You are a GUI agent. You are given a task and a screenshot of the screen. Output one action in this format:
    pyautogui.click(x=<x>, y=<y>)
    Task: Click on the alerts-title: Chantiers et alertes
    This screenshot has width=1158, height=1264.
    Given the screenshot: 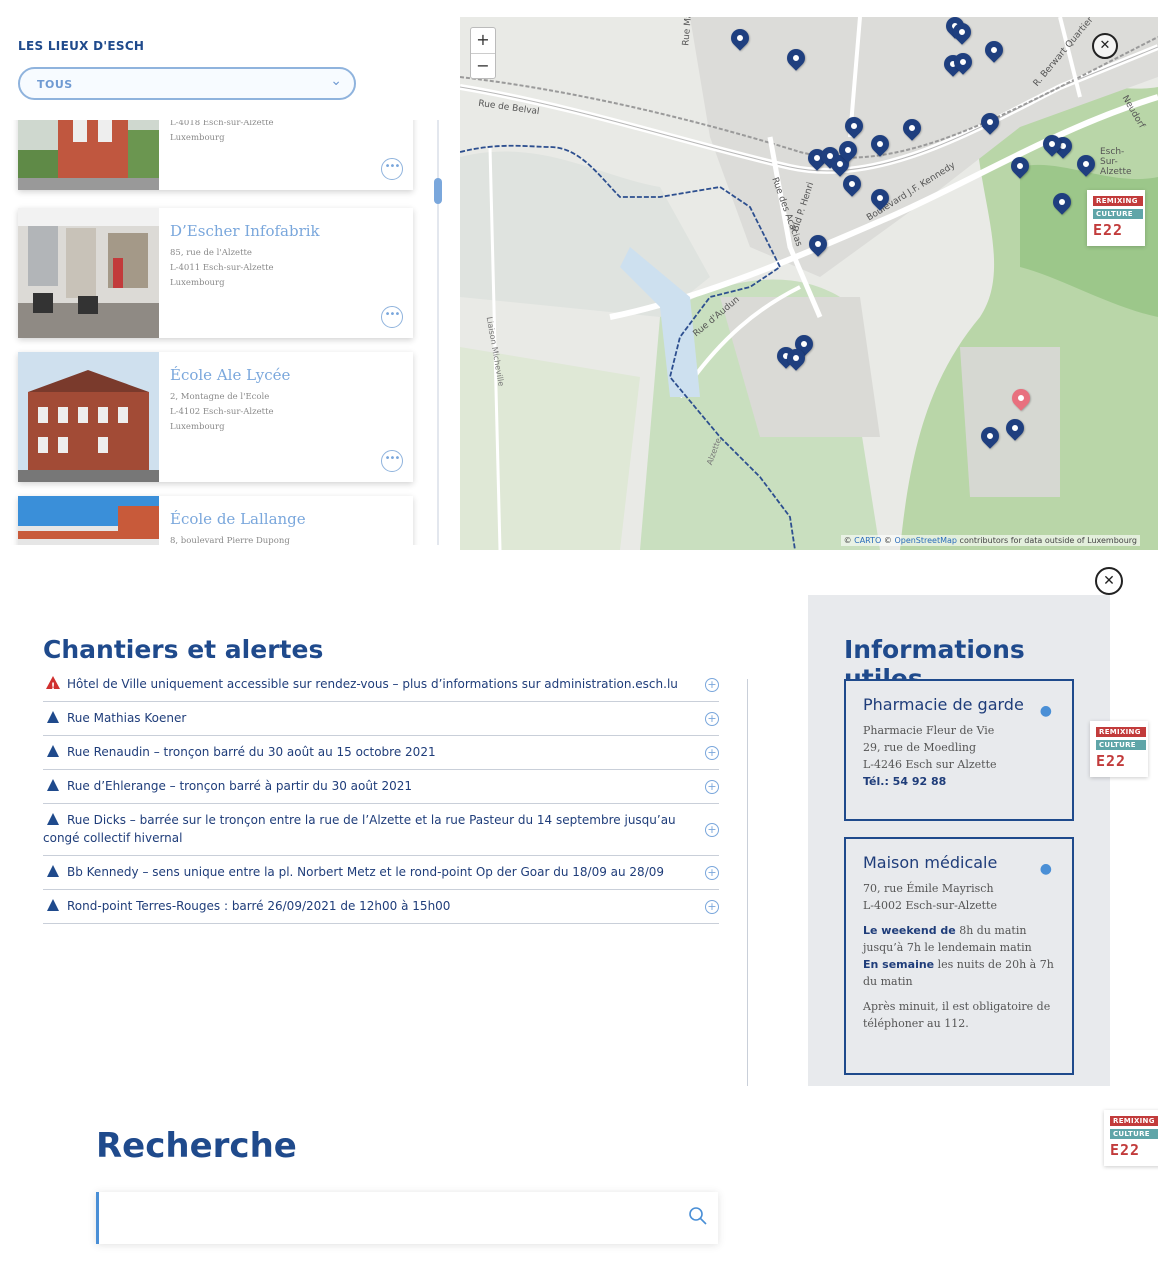 What is the action you would take?
    pyautogui.click(x=183, y=649)
    